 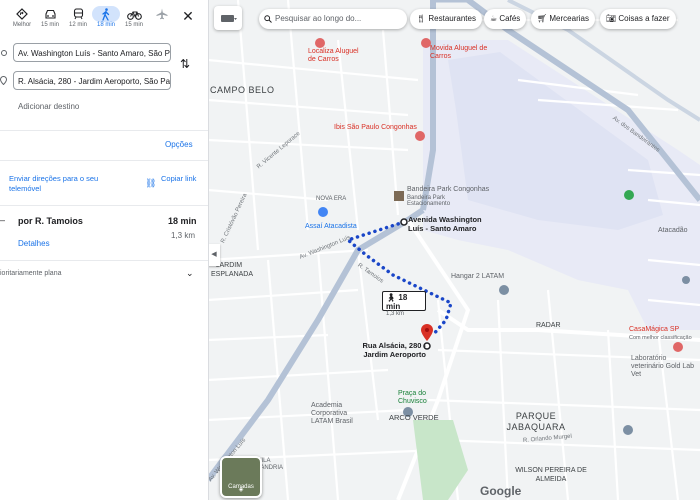 What do you see at coordinates (188, 16) in the screenshot?
I see `close-icon: ✕` at bounding box center [188, 16].